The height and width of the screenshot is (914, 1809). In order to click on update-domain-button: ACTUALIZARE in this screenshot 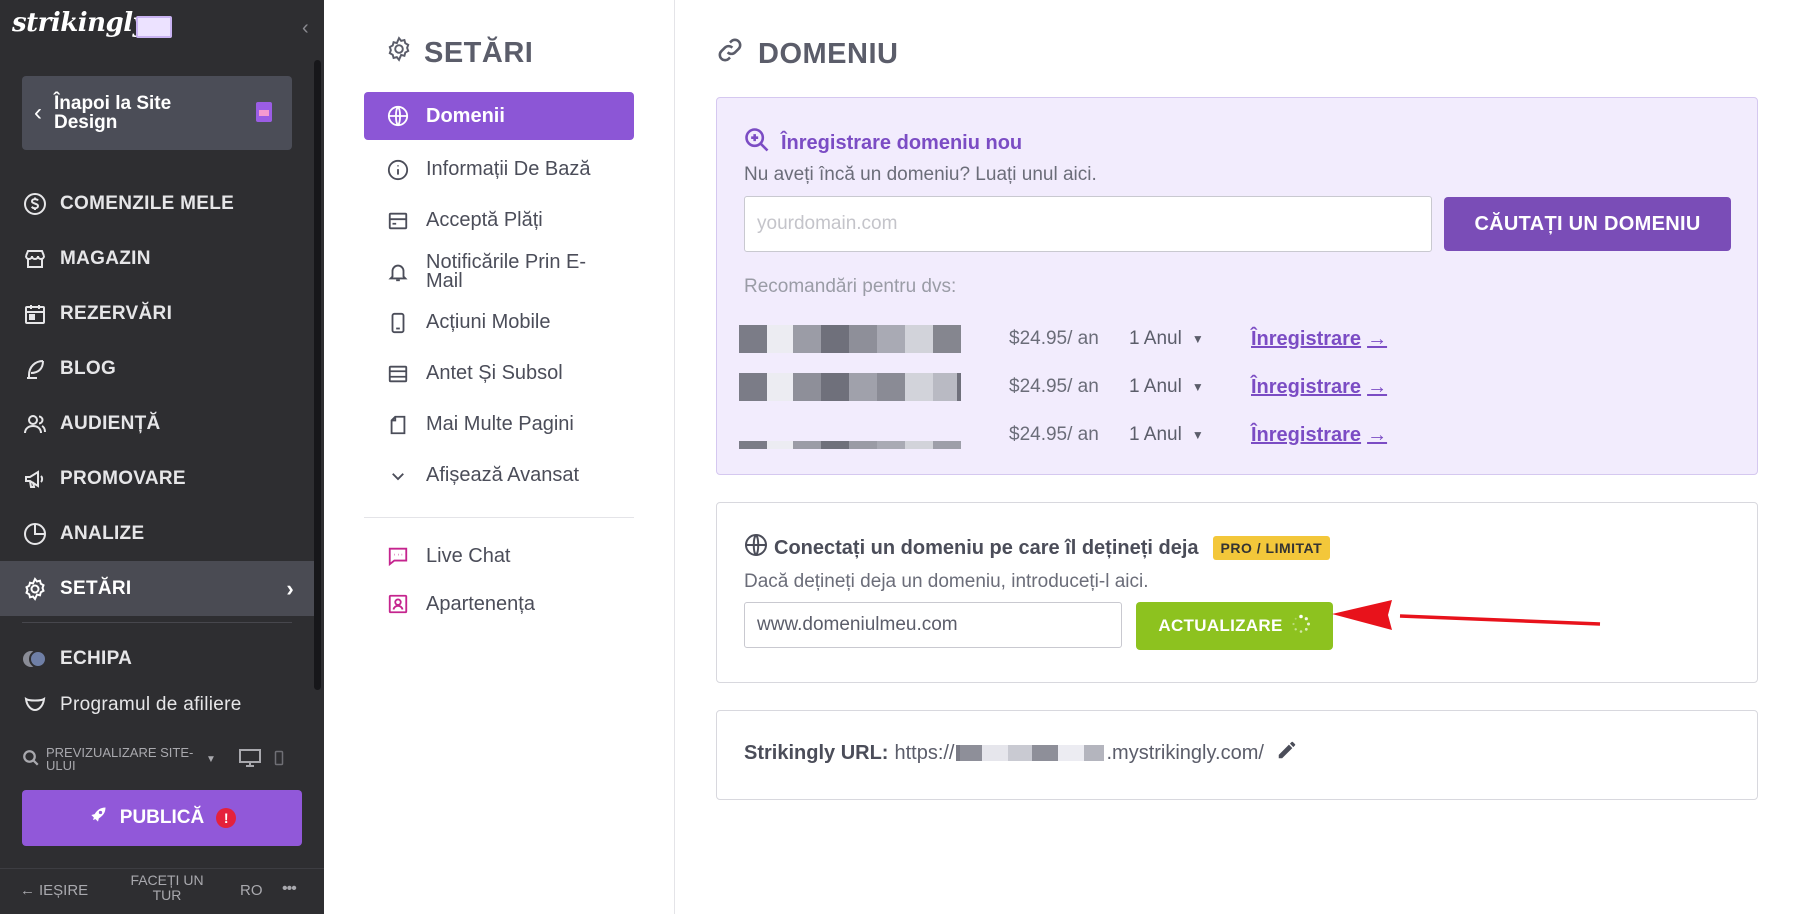, I will do `click(1234, 626)`.